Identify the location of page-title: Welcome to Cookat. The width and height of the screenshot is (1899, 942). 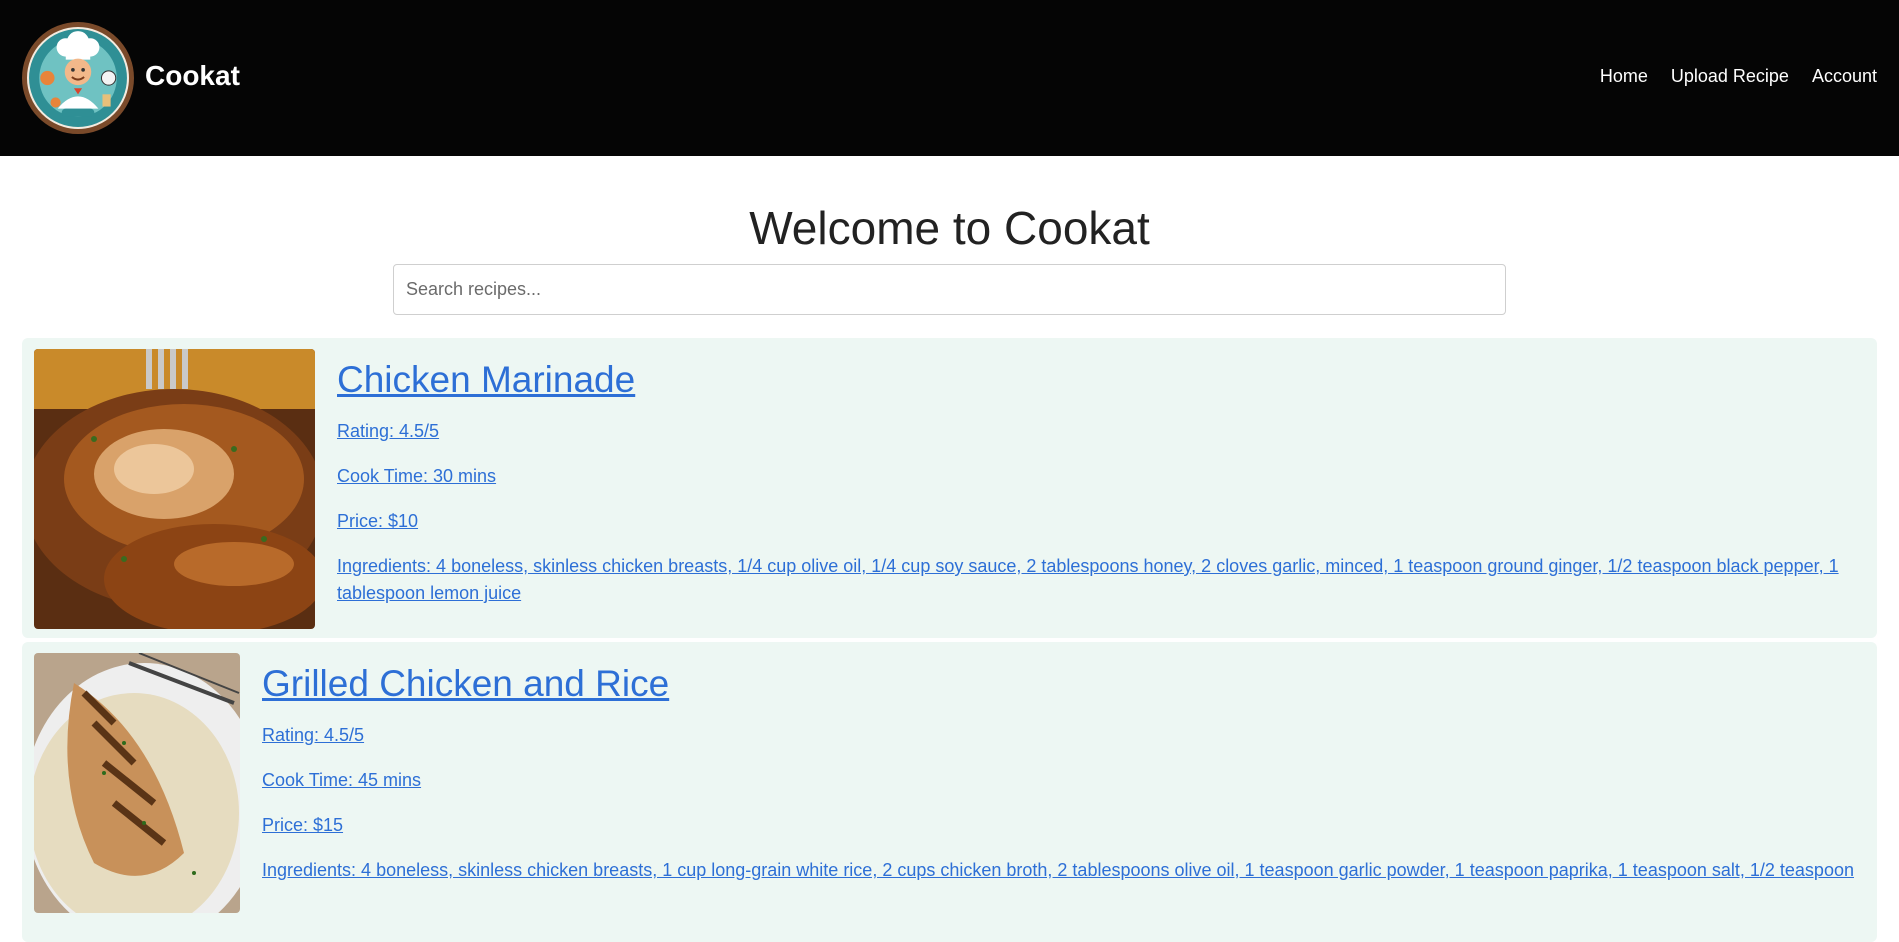
(949, 228).